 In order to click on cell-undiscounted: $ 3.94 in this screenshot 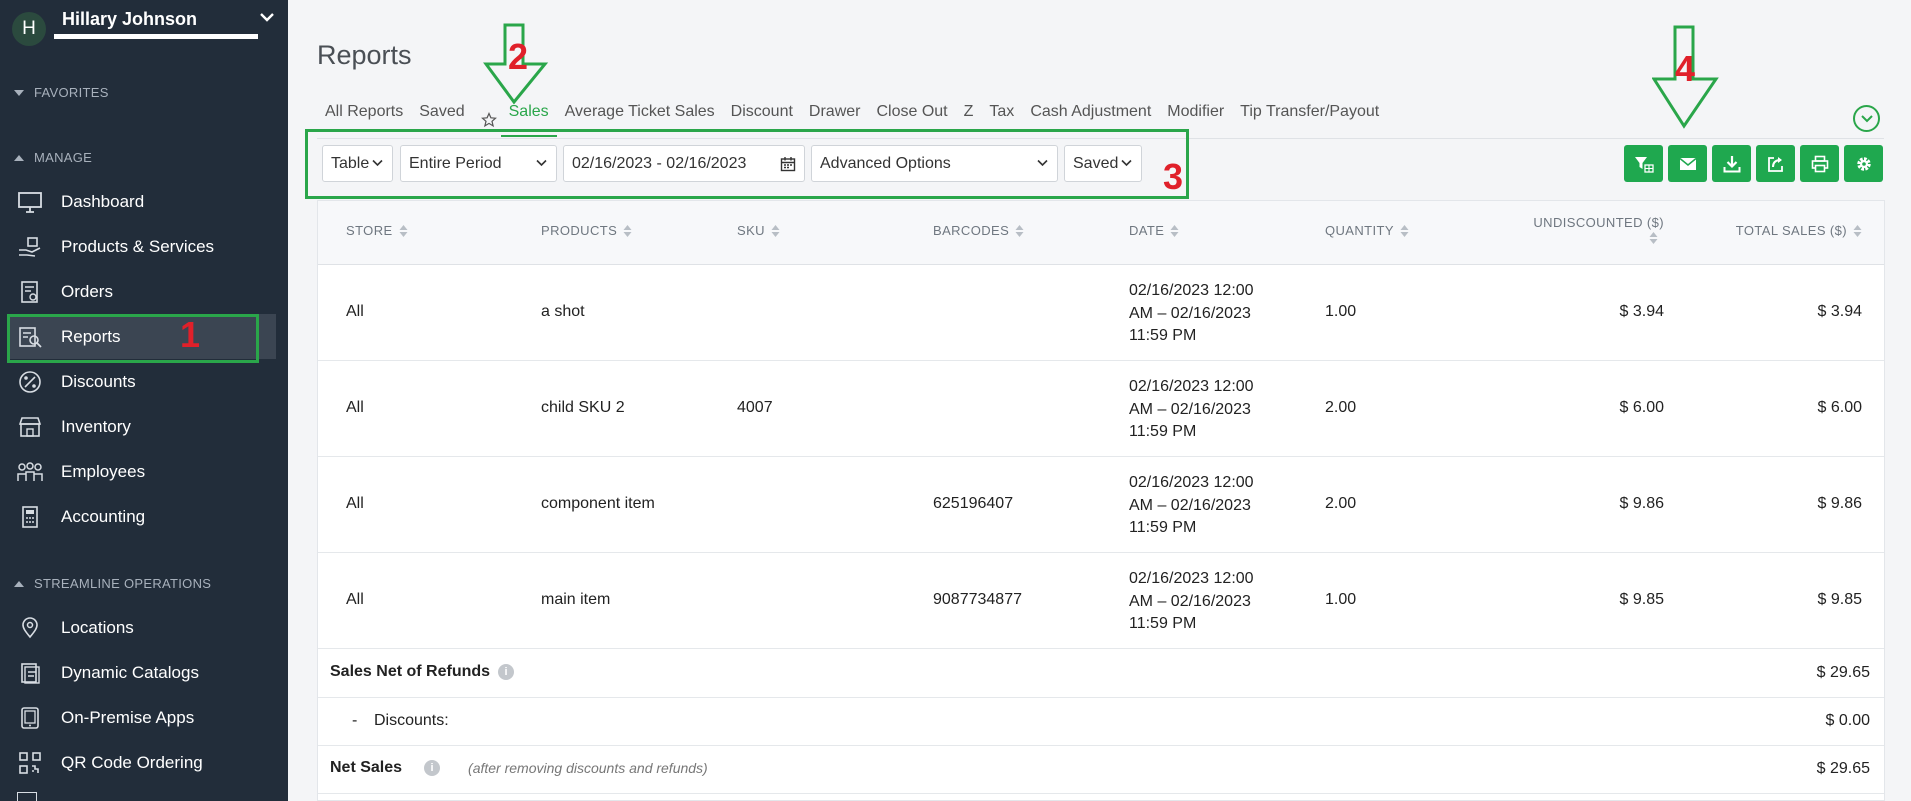, I will do `click(1641, 311)`.